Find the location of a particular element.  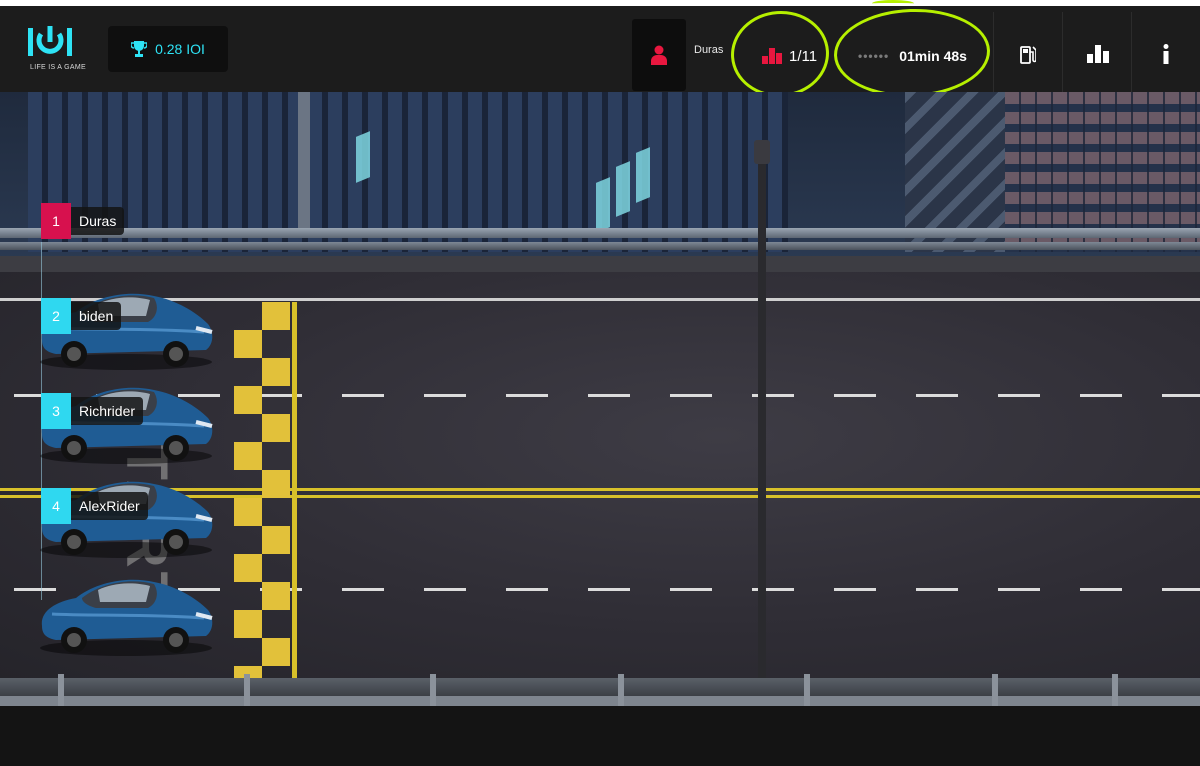

user-icon is located at coordinates (659, 55).